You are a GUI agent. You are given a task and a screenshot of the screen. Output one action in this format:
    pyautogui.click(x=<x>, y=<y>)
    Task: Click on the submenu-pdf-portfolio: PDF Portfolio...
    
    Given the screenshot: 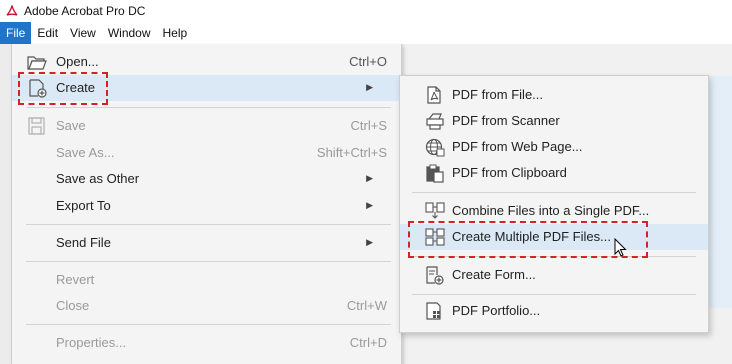 What is the action you would take?
    pyautogui.click(x=554, y=311)
    